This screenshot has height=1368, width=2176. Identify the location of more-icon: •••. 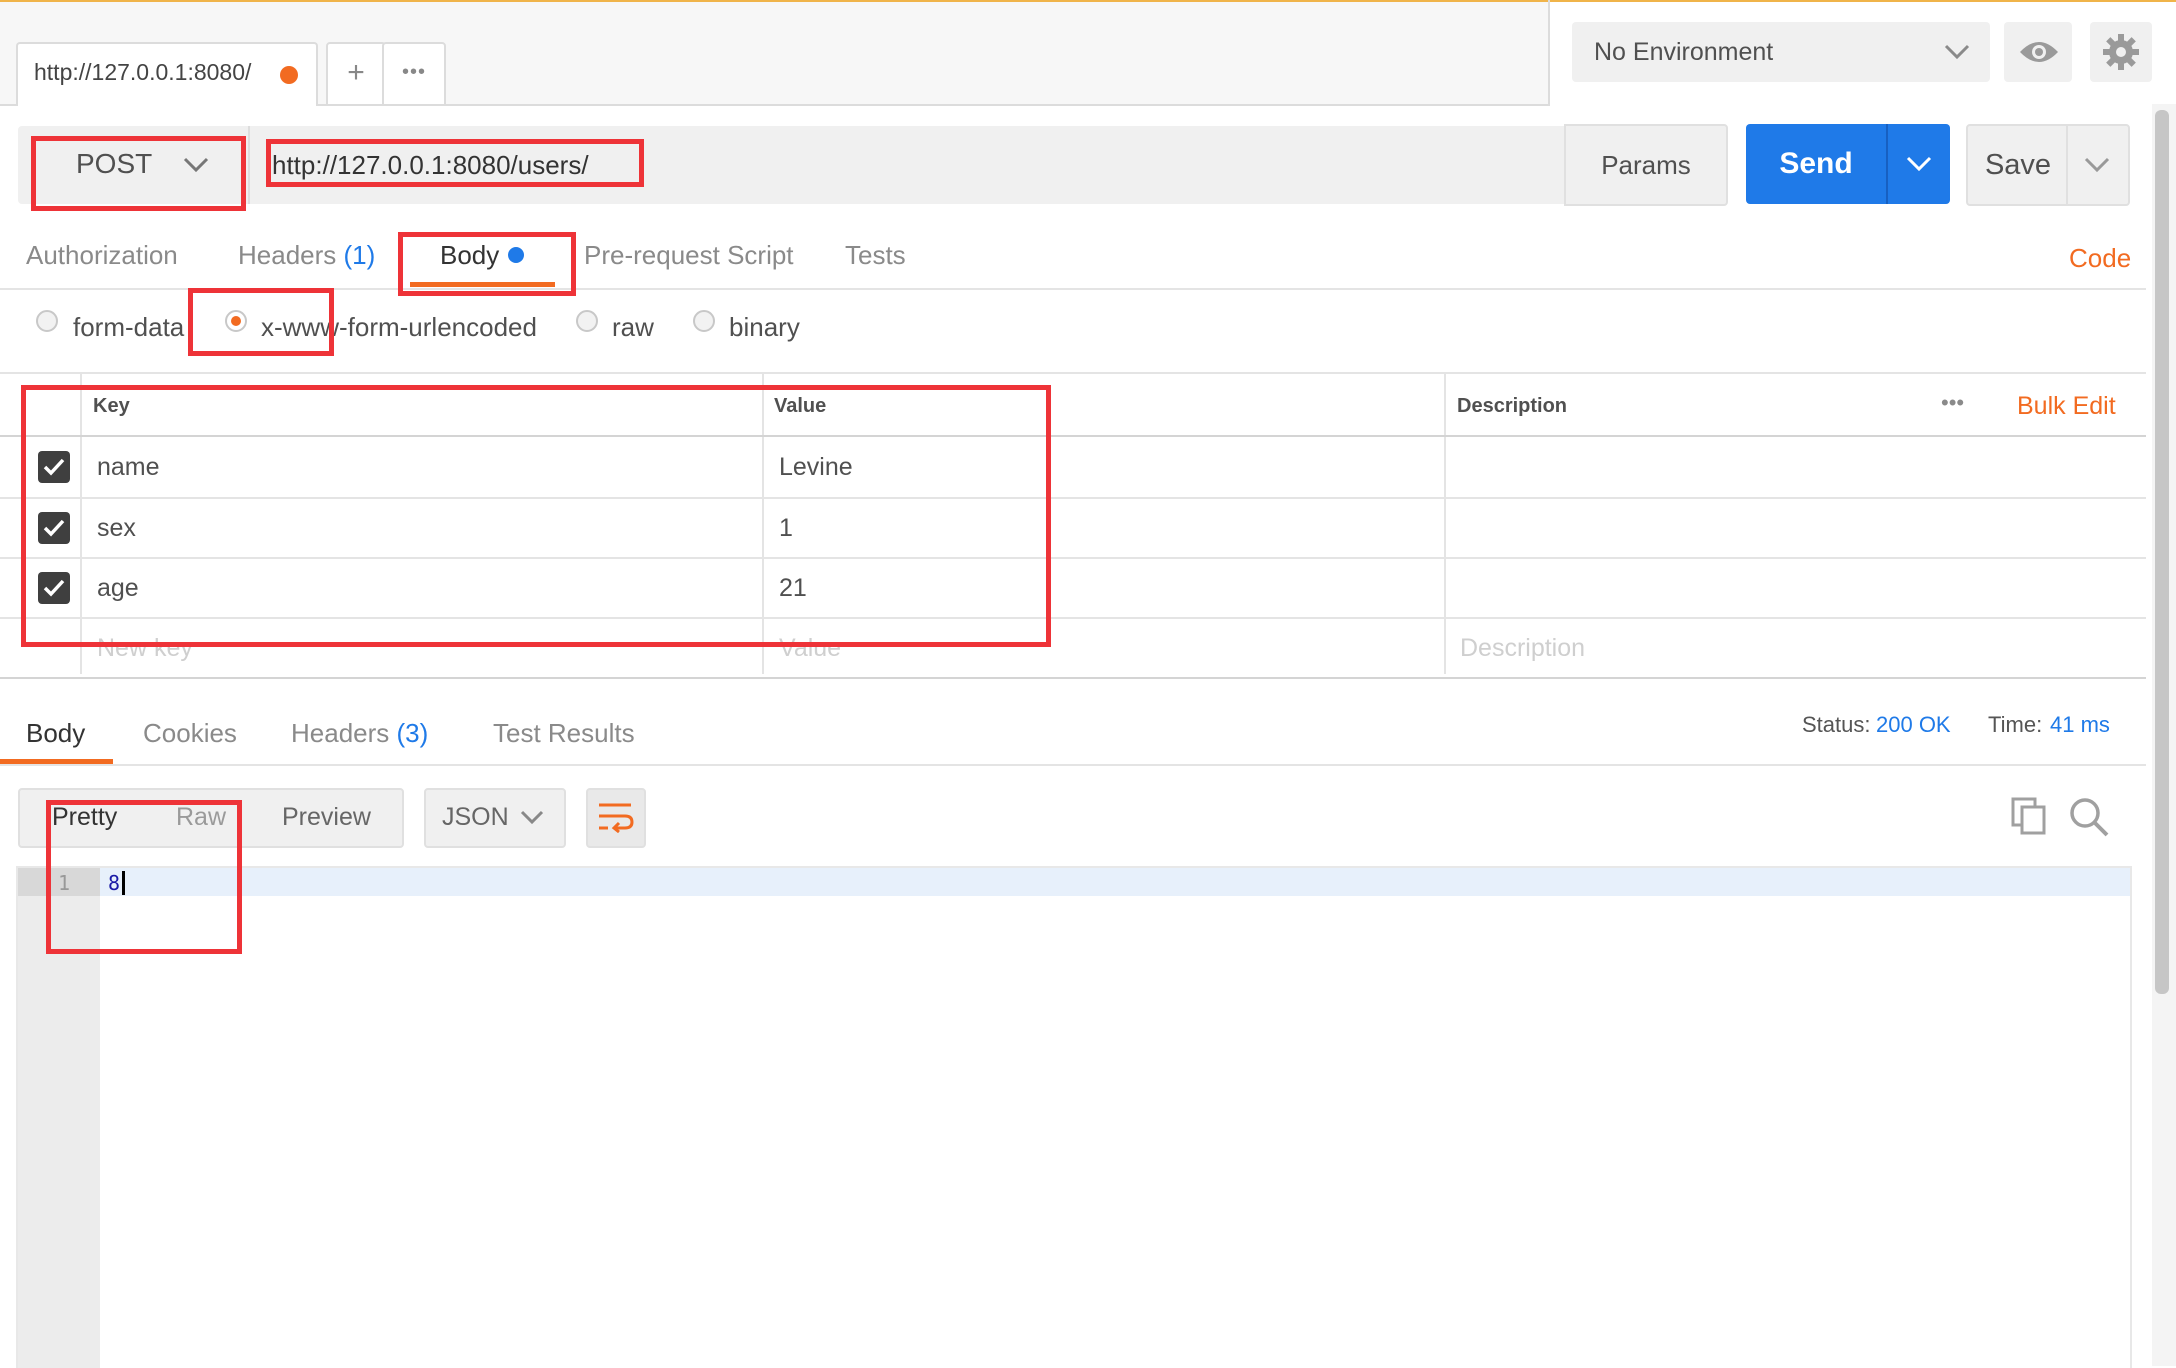
(413, 72).